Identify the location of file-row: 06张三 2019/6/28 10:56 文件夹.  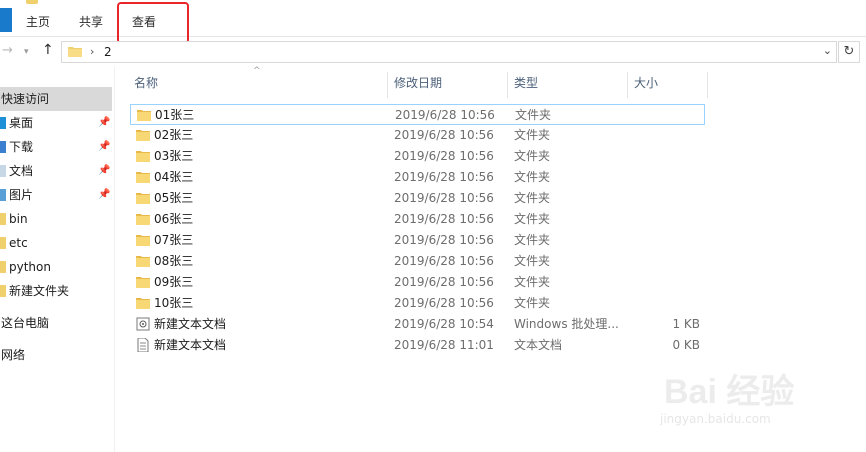
(417, 219).